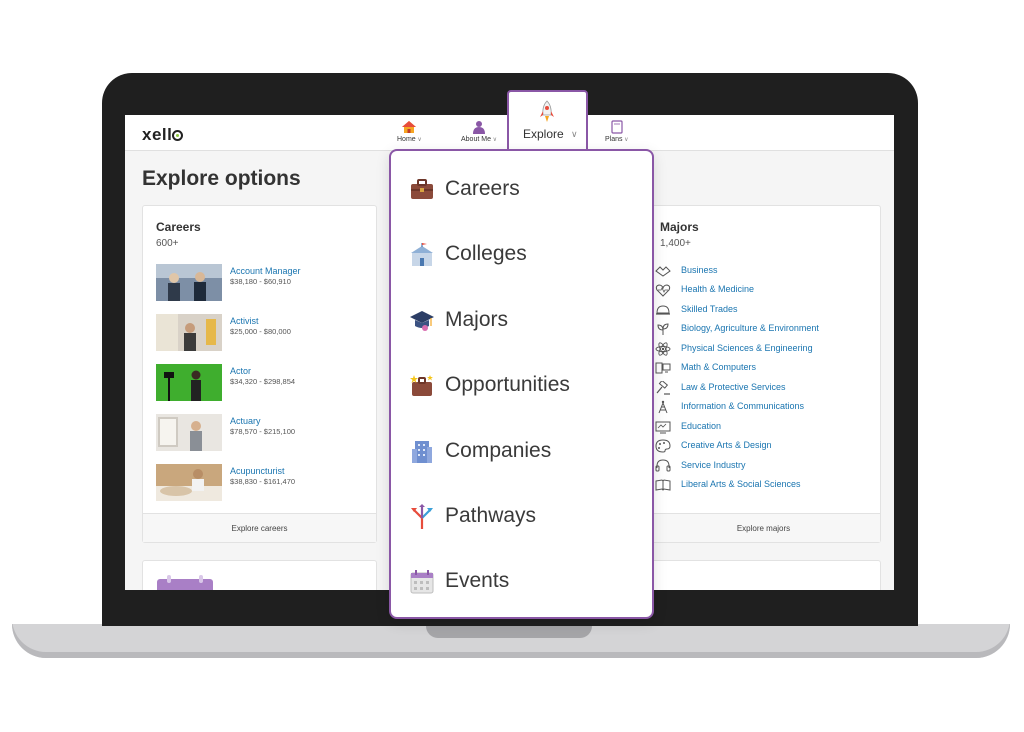  What do you see at coordinates (486, 254) in the screenshot?
I see `dropdown-item-label: Colleges` at bounding box center [486, 254].